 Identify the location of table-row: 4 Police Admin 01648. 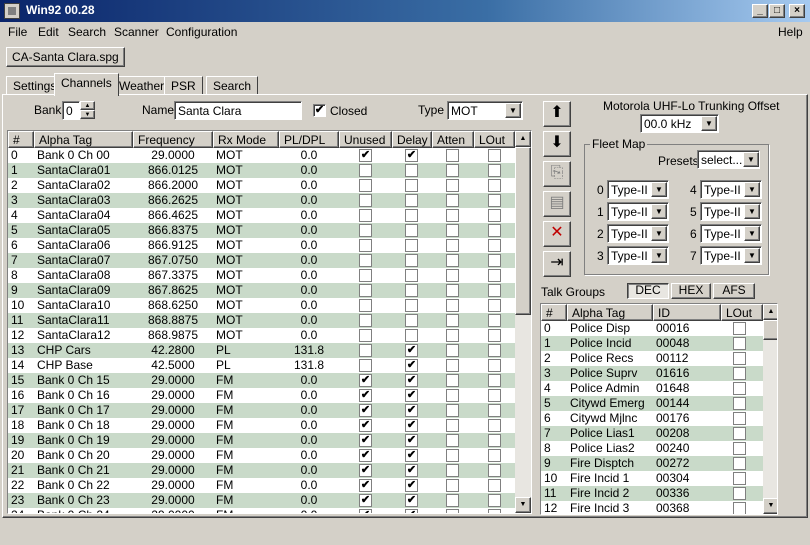
(652, 388).